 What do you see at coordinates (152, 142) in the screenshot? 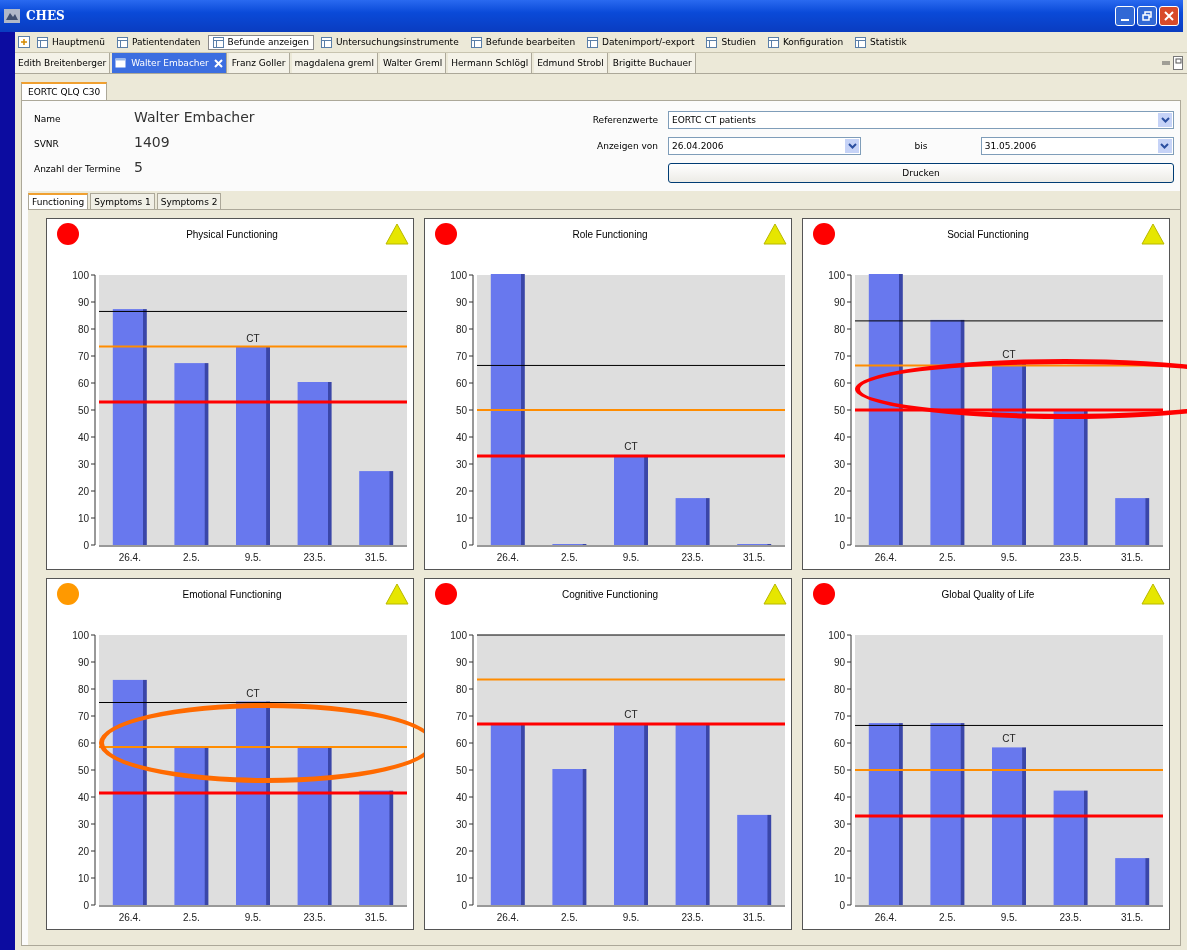
I see `field-value: 1409` at bounding box center [152, 142].